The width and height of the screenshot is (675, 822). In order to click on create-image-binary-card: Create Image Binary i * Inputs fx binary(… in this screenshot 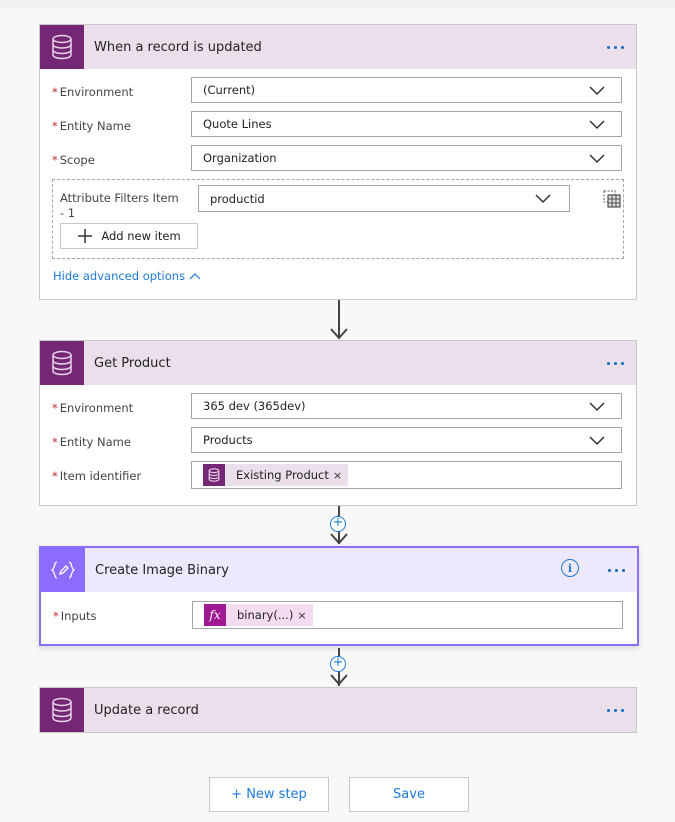, I will do `click(339, 596)`.